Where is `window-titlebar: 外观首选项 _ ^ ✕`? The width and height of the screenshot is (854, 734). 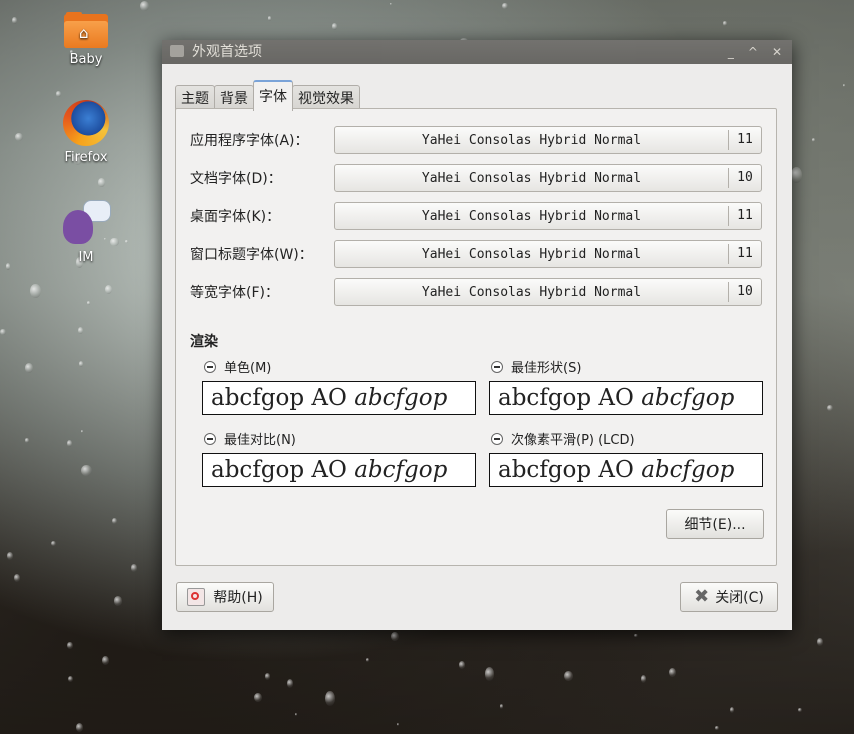 window-titlebar: 外观首选项 _ ^ ✕ is located at coordinates (477, 52).